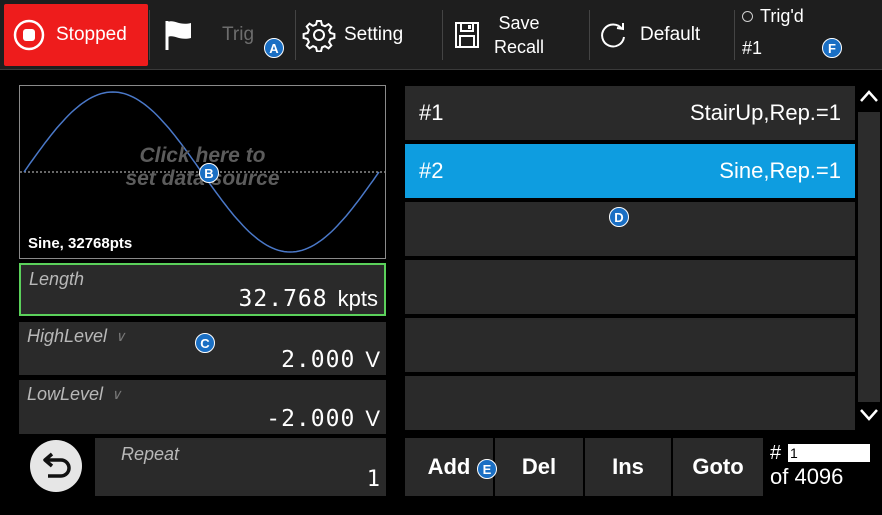 This screenshot has width=882, height=515. Describe the element at coordinates (752, 48) in the screenshot. I see `trigd-channel: #1` at that location.